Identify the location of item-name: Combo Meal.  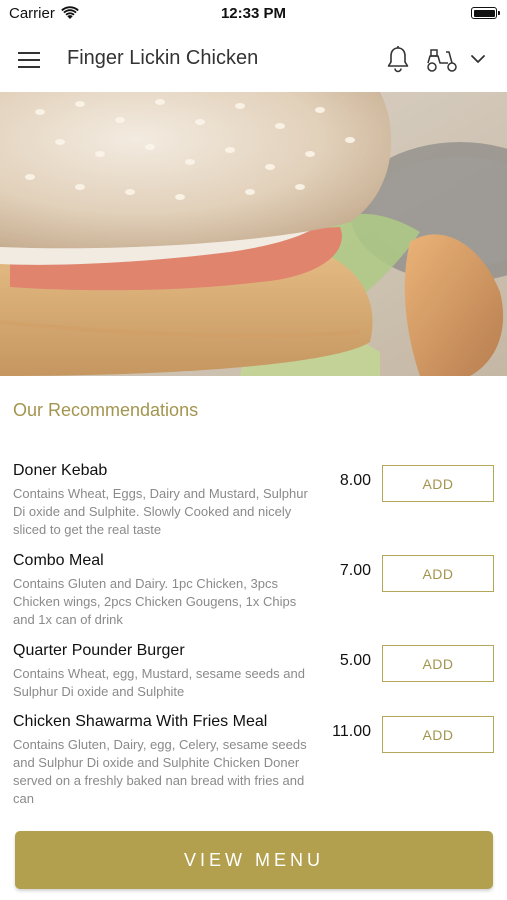
(58, 560).